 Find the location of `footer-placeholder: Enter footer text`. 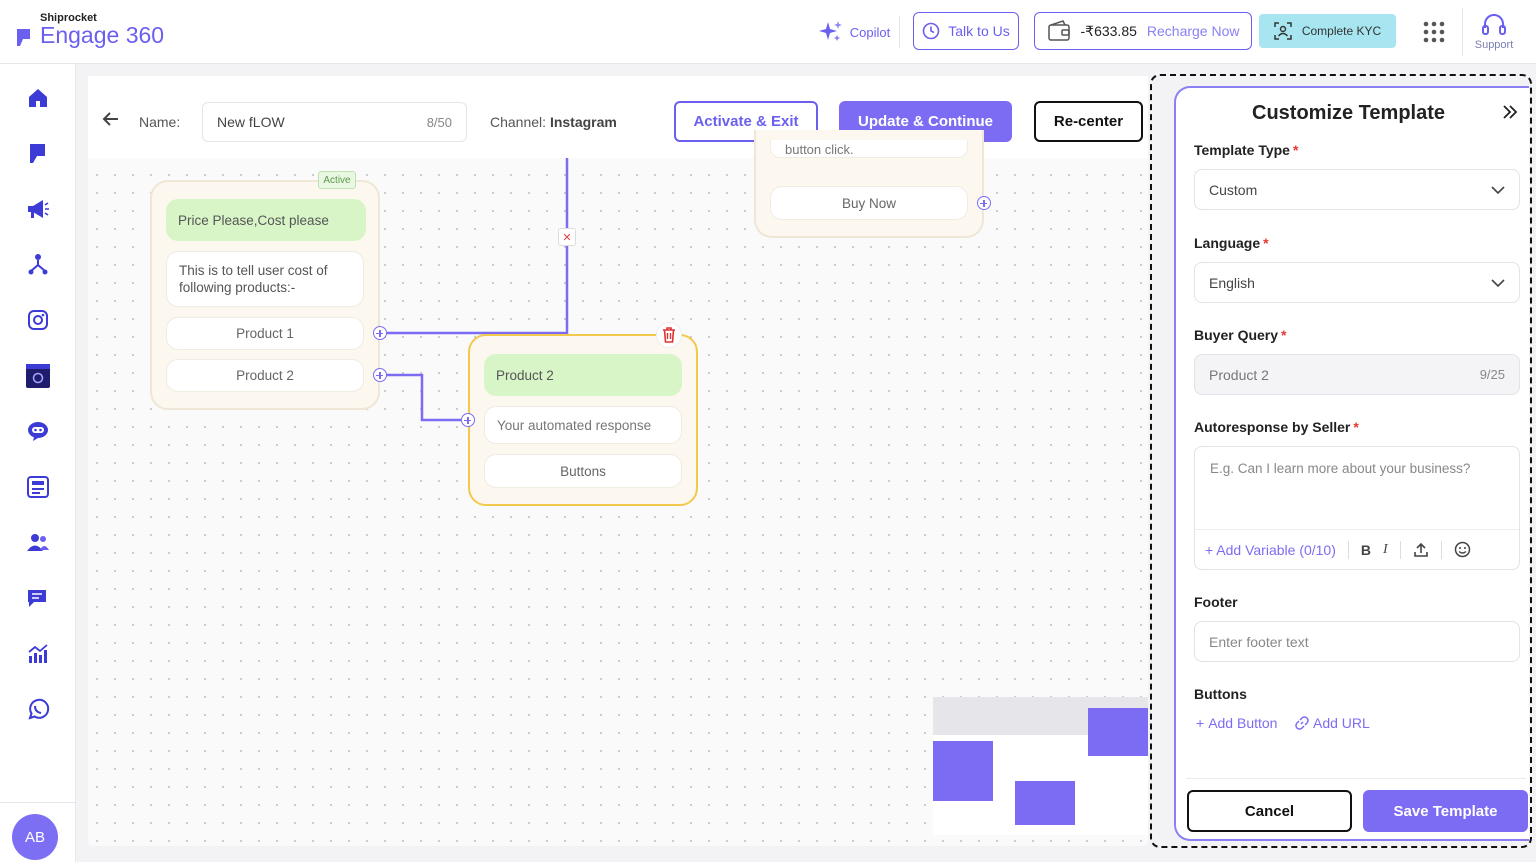

footer-placeholder: Enter footer text is located at coordinates (1259, 641).